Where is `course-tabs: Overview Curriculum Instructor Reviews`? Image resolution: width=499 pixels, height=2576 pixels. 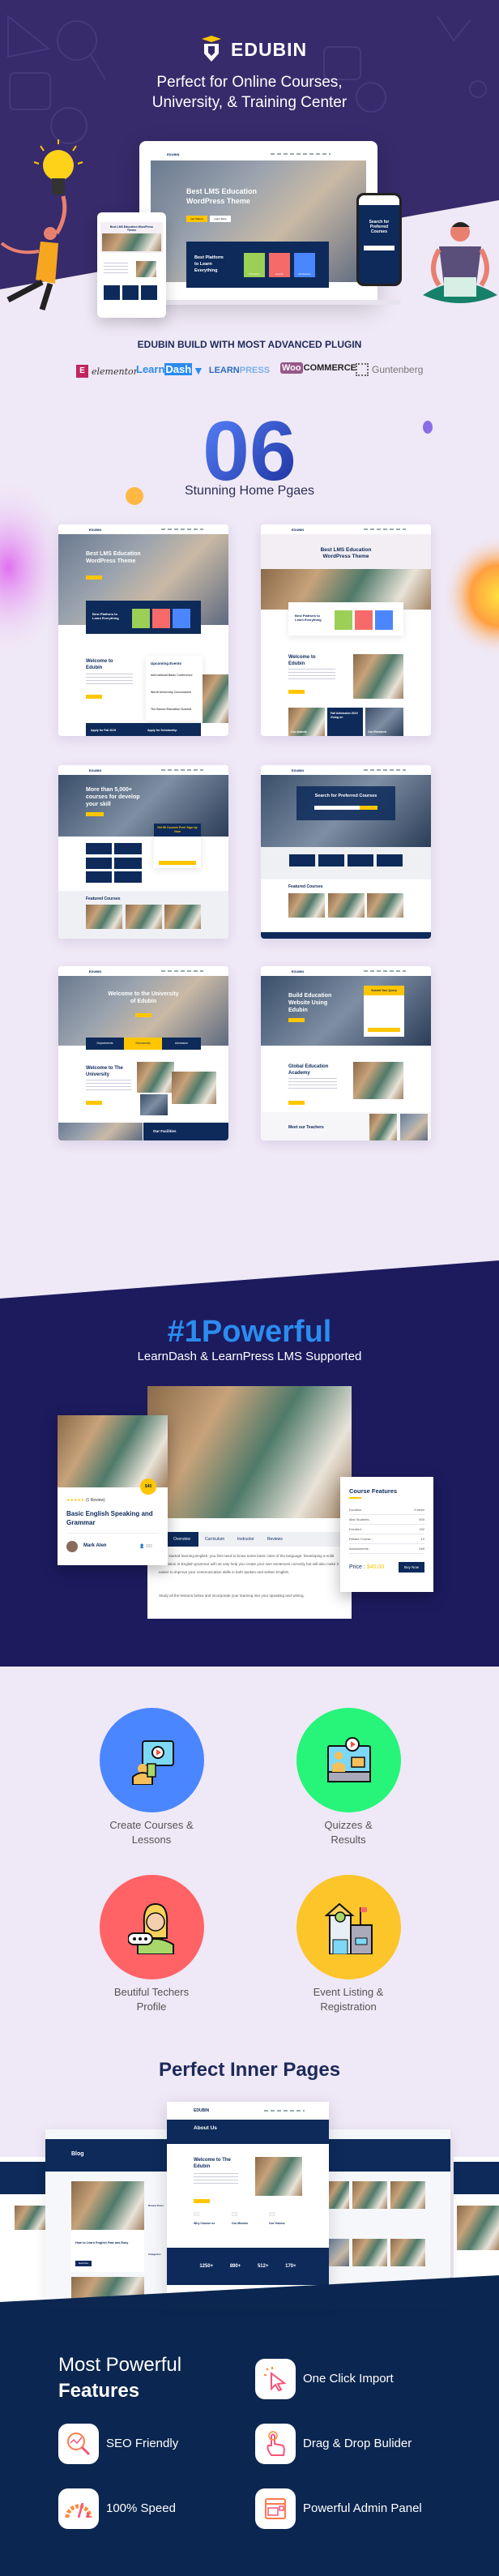 course-tabs: Overview Curriculum Instructor Reviews is located at coordinates (258, 1539).